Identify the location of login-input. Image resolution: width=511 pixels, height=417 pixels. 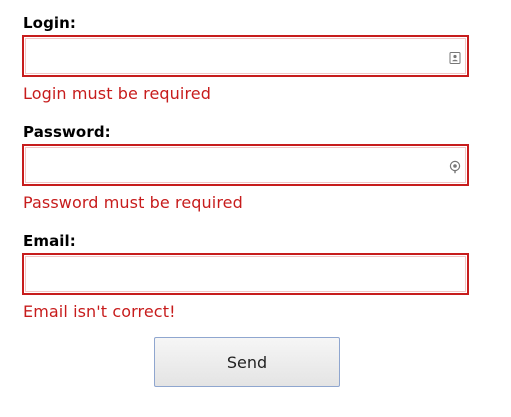
(237, 56).